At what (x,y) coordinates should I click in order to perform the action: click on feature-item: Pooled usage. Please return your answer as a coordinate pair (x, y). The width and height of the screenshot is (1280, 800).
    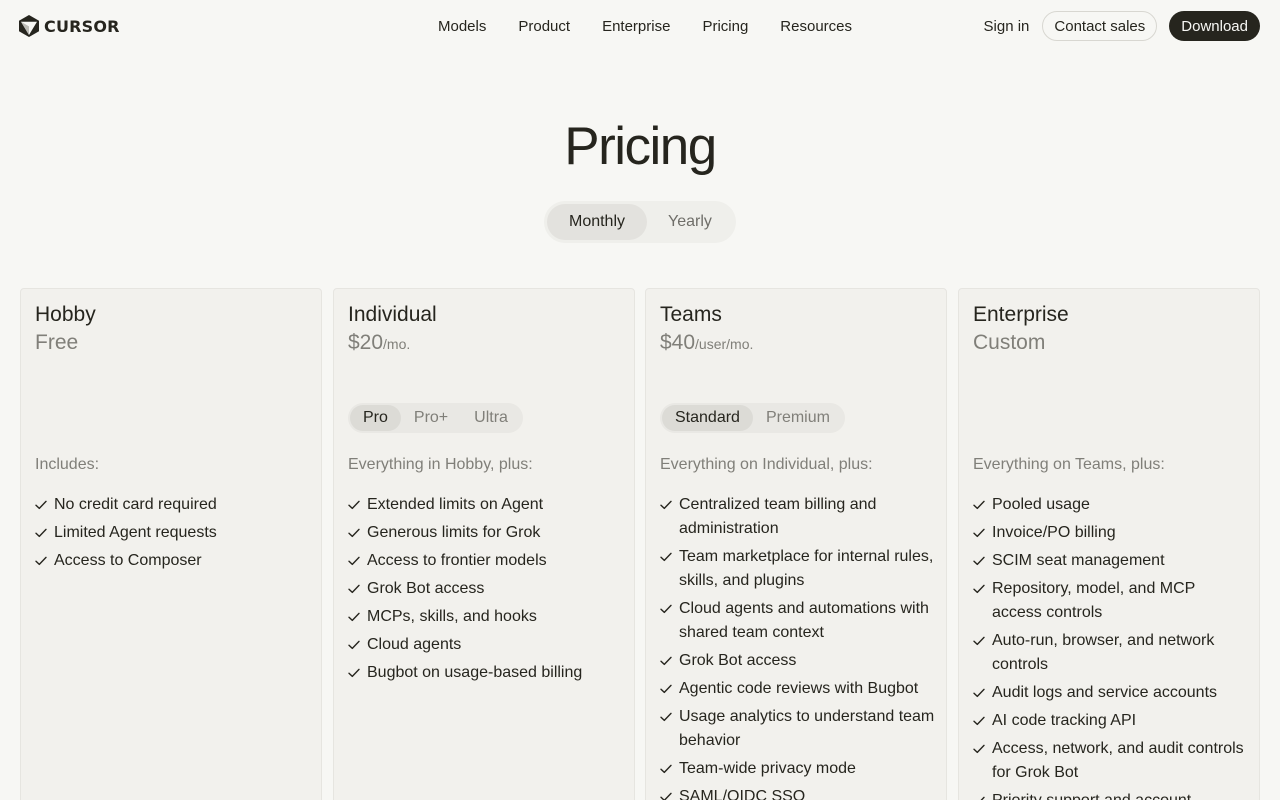
    Looking at the image, I should click on (1111, 505).